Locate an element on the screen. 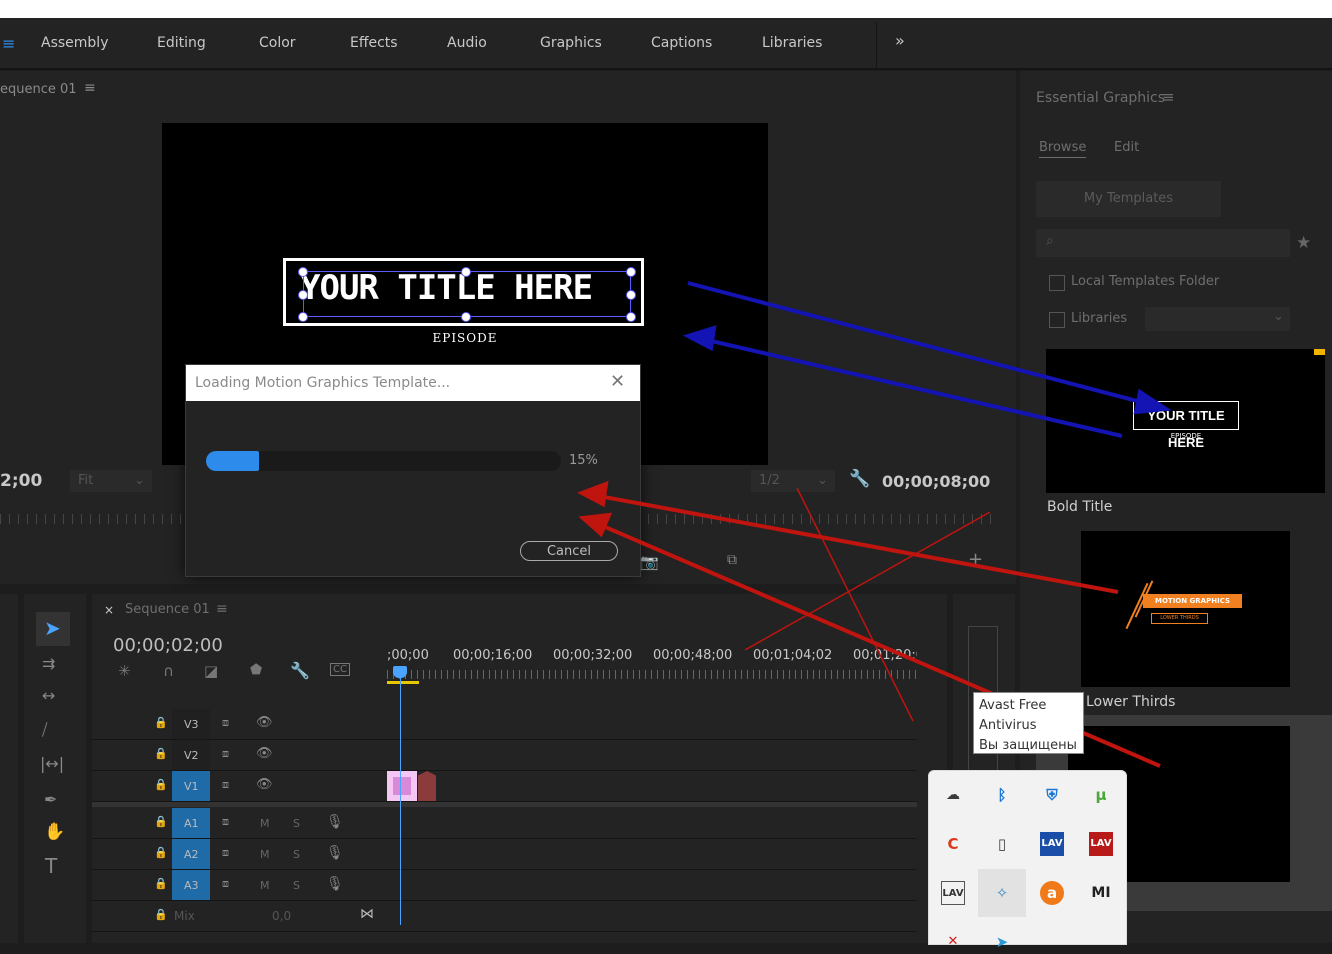 This screenshot has width=1332, height=954. sequence-tab: Sequence 01 is located at coordinates (167, 609).